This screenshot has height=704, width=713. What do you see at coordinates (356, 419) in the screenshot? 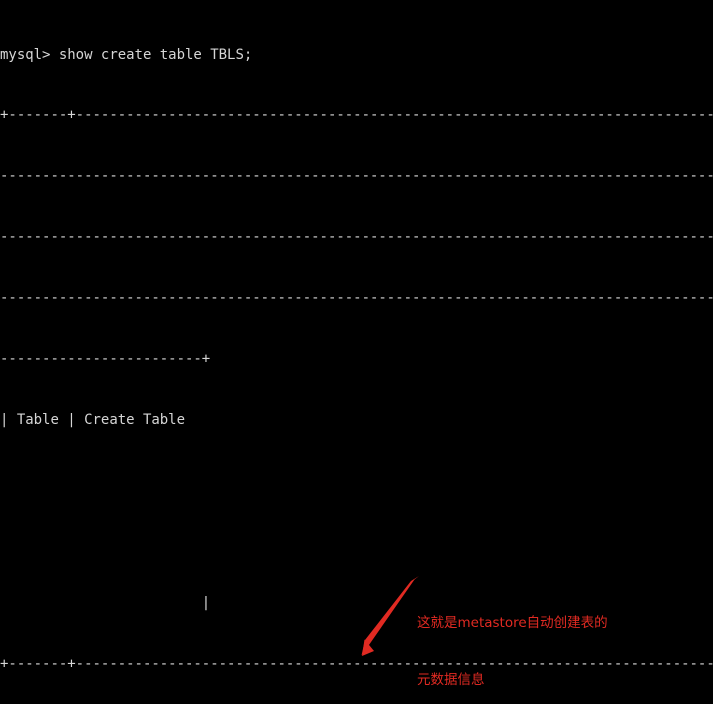
I see `terminal-line: | Table | Create Table` at bounding box center [356, 419].